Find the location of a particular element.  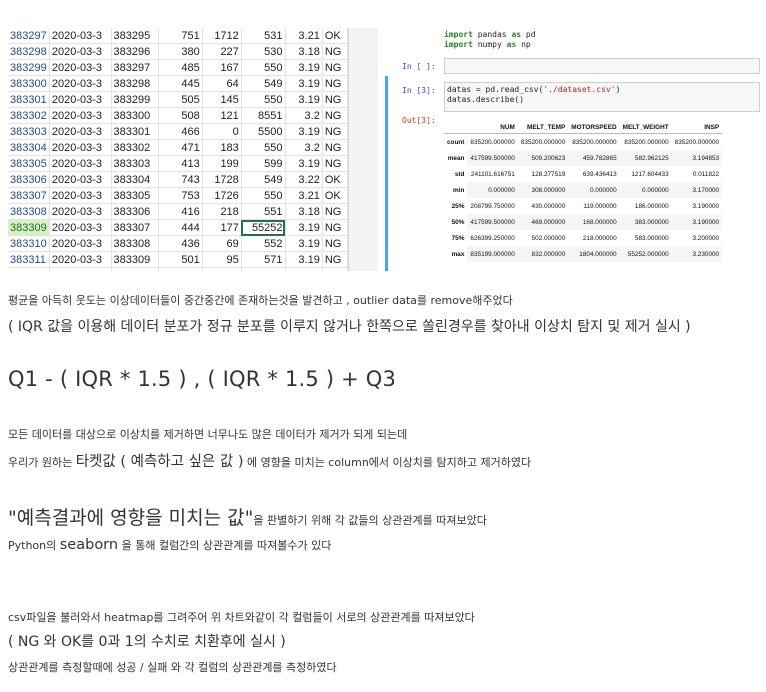

excel-cell: 444 is located at coordinates (180, 227).